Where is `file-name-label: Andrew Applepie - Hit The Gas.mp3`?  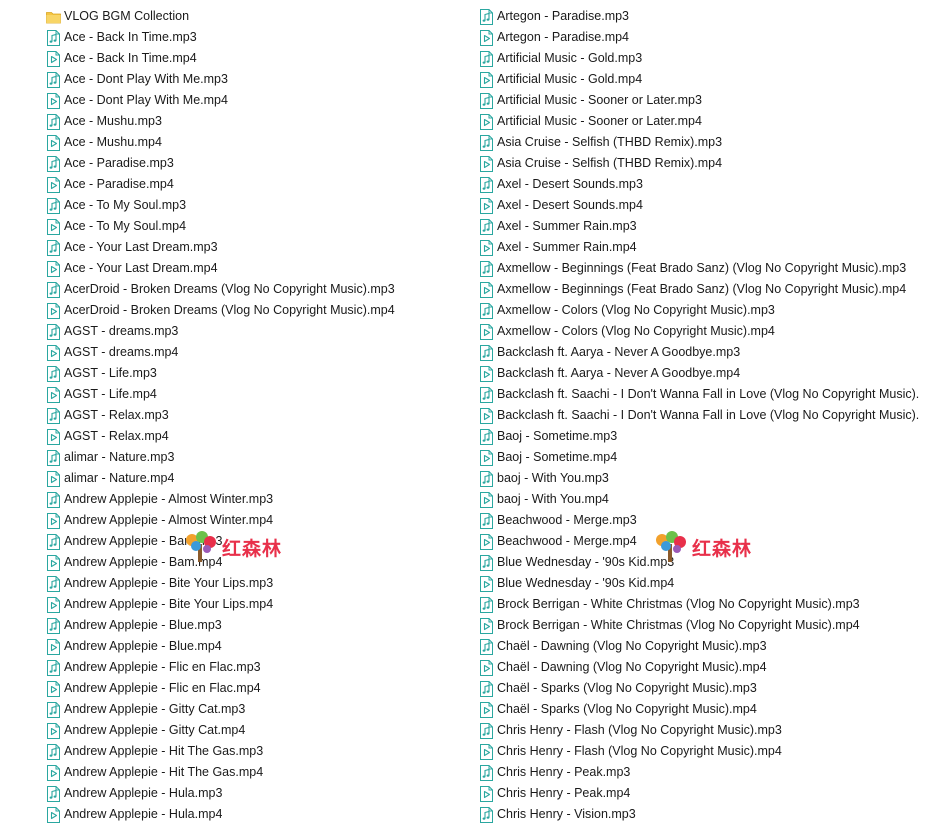
file-name-label: Andrew Applepie - Hit The Gas.mp3 is located at coordinates (164, 751).